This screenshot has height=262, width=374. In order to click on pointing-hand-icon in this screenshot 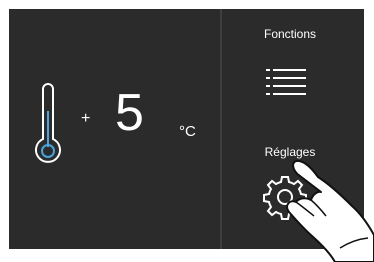, I will do `click(330, 210)`.